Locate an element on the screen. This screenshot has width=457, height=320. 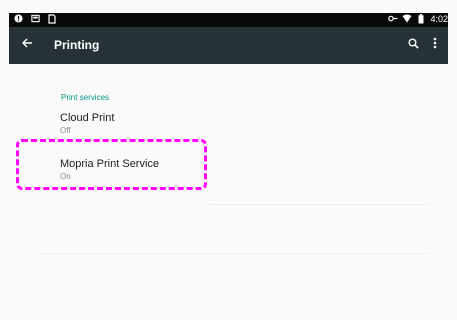
app-bar: Printing is located at coordinates (228, 45).